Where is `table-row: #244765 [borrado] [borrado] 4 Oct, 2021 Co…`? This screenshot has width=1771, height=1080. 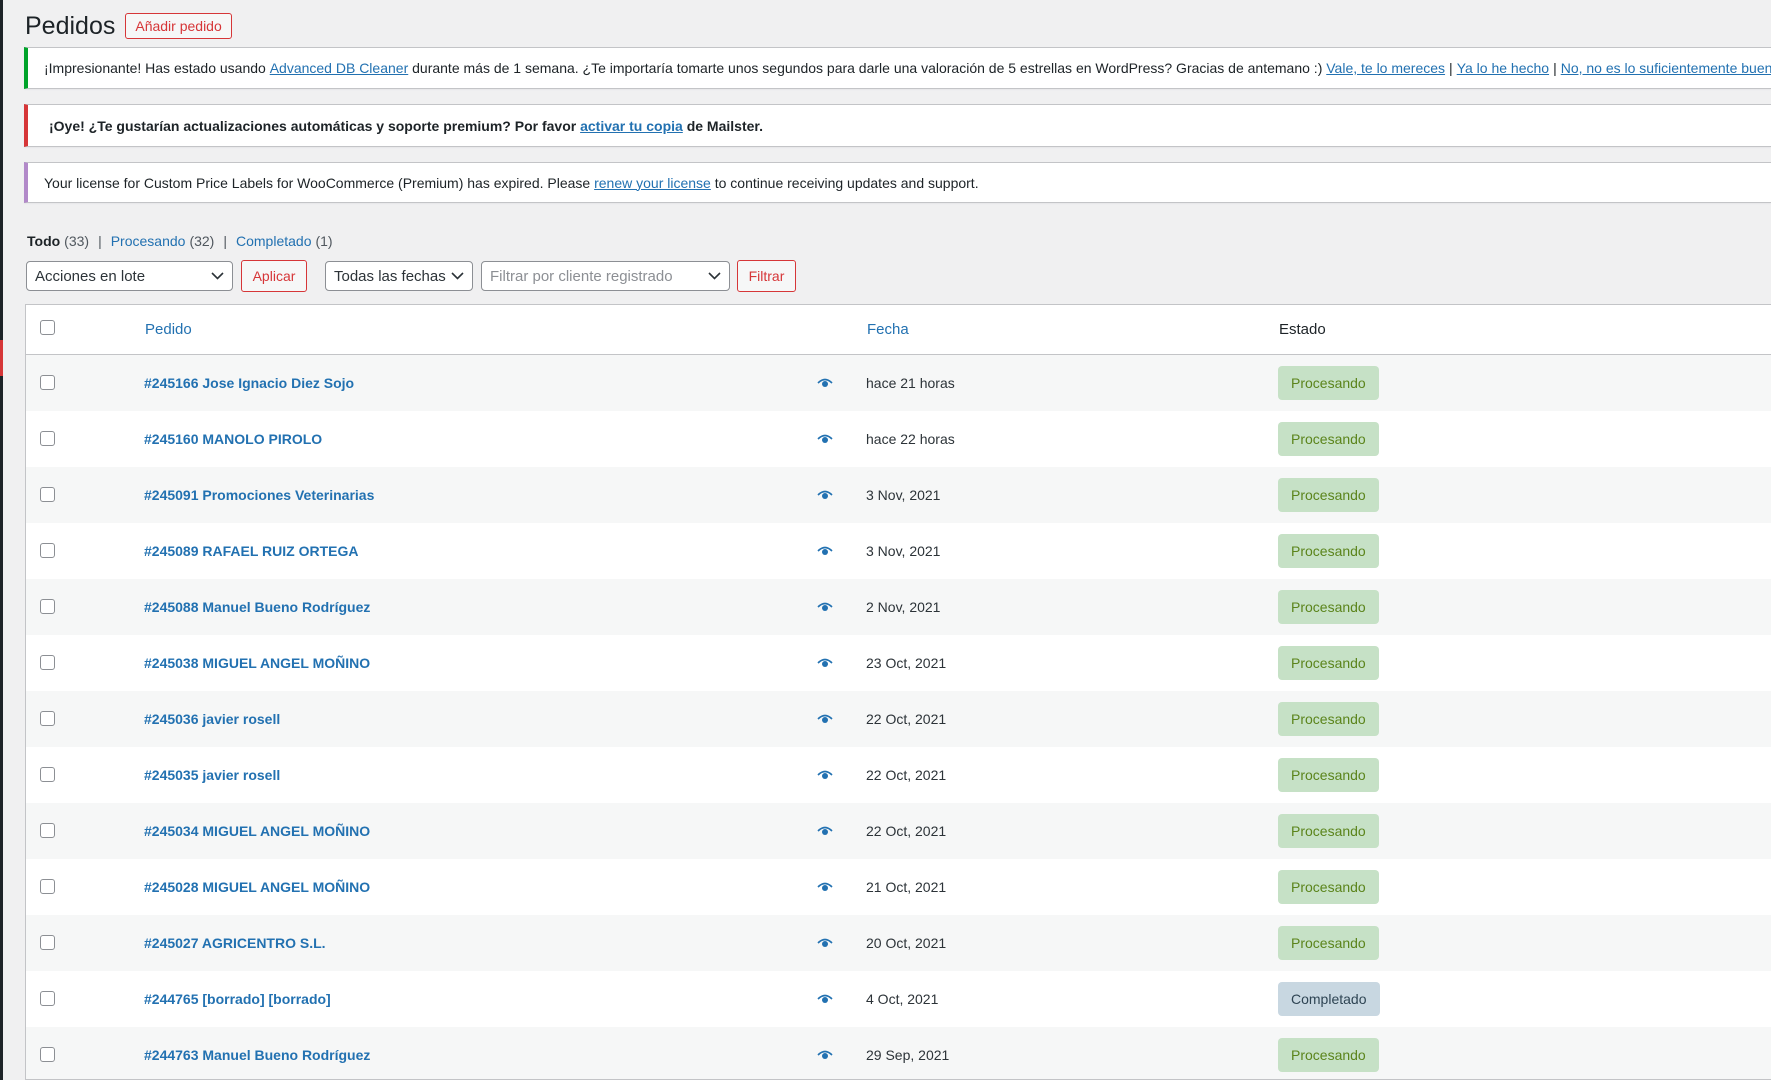 table-row: #244765 [borrado] [borrado] 4 Oct, 2021 Co… is located at coordinates (898, 999).